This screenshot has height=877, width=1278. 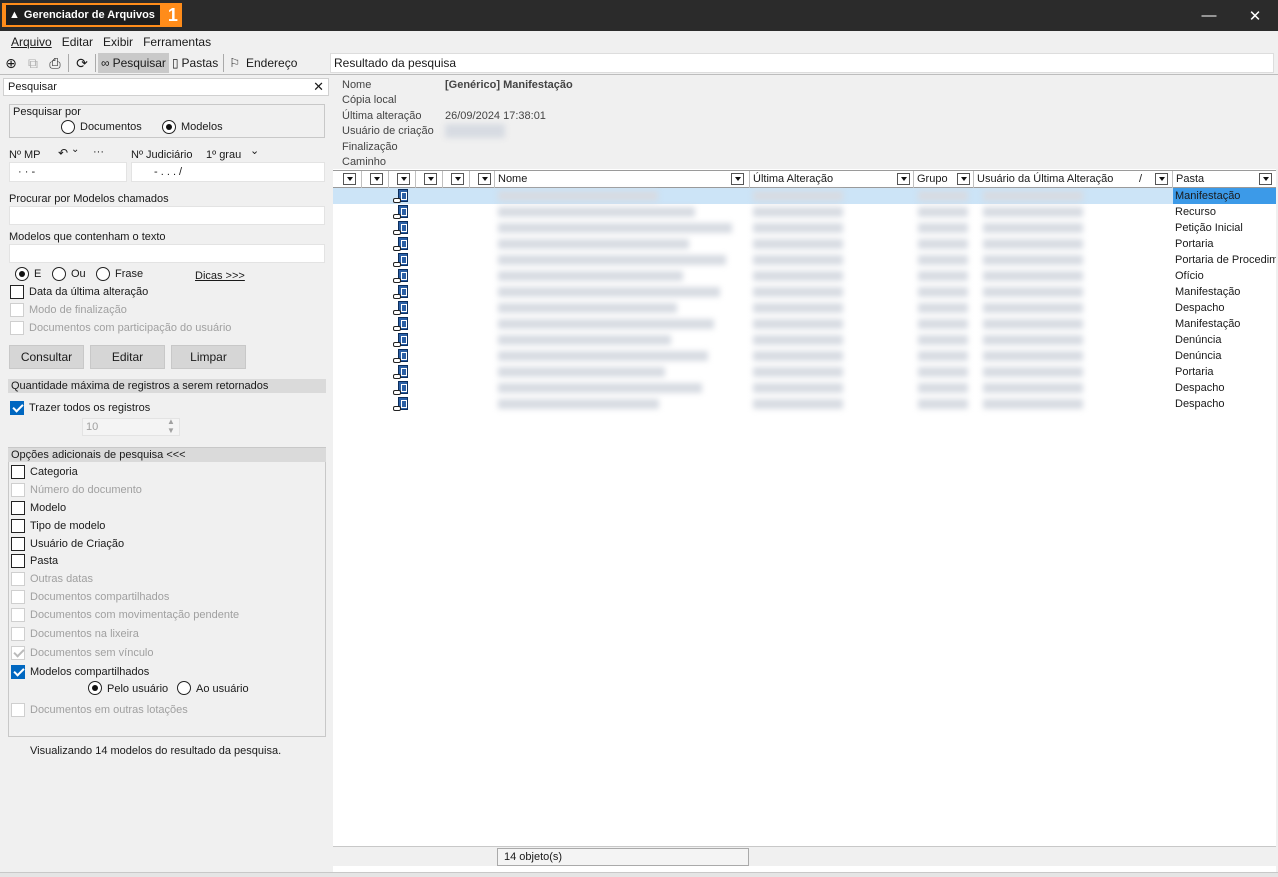 What do you see at coordinates (68, 172) in the screenshot?
I see `mp-input: · · -` at bounding box center [68, 172].